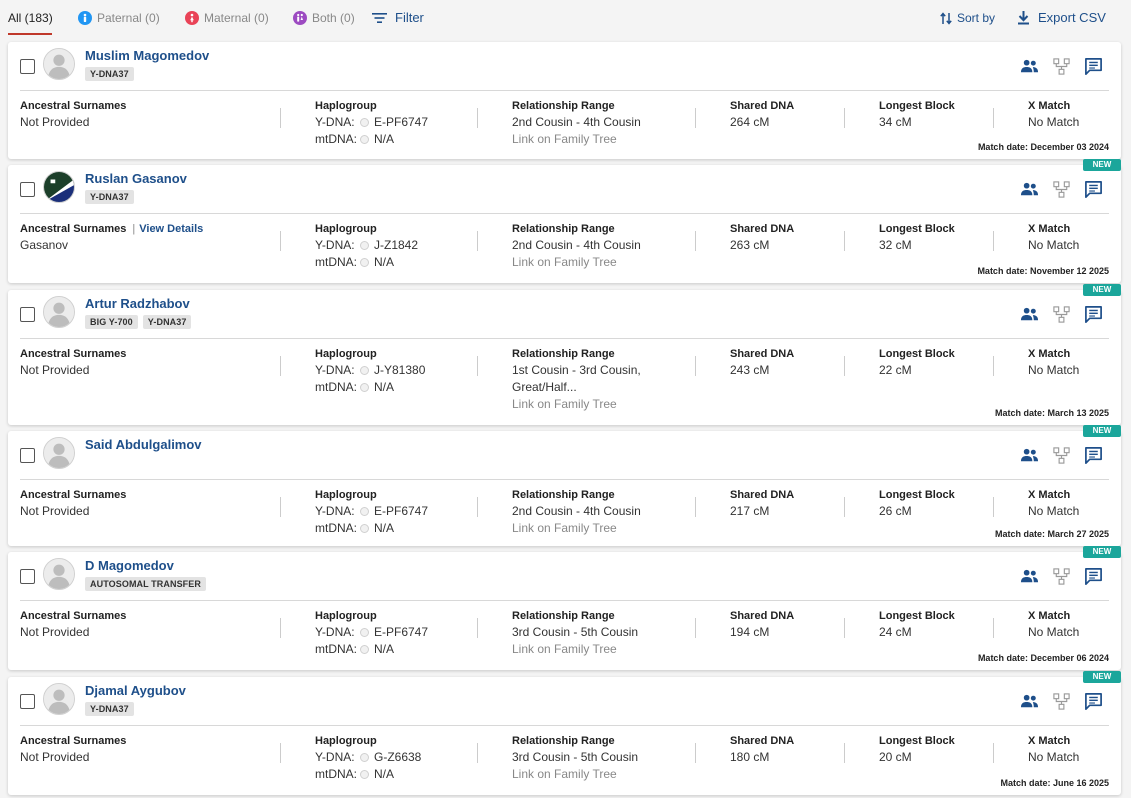 This screenshot has height=798, width=1131. I want to click on tab-maternal: Maternal (0), so click(227, 18).